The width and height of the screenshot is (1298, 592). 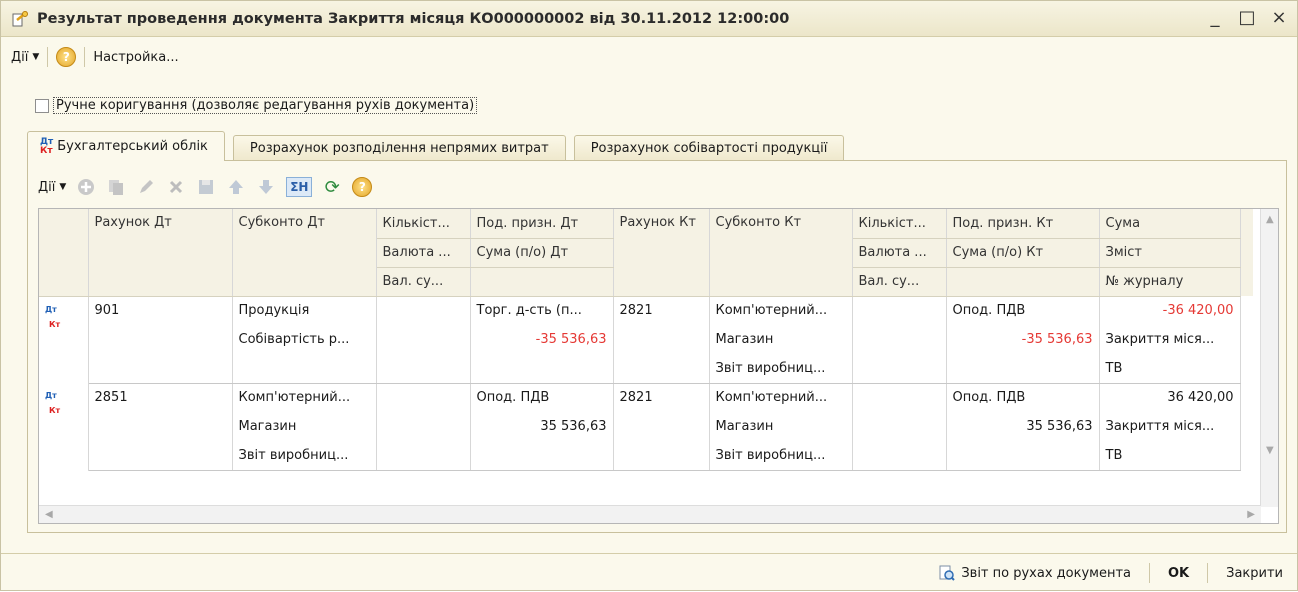 What do you see at coordinates (304, 310) in the screenshot?
I see `cell-dt-subconto: Продукція` at bounding box center [304, 310].